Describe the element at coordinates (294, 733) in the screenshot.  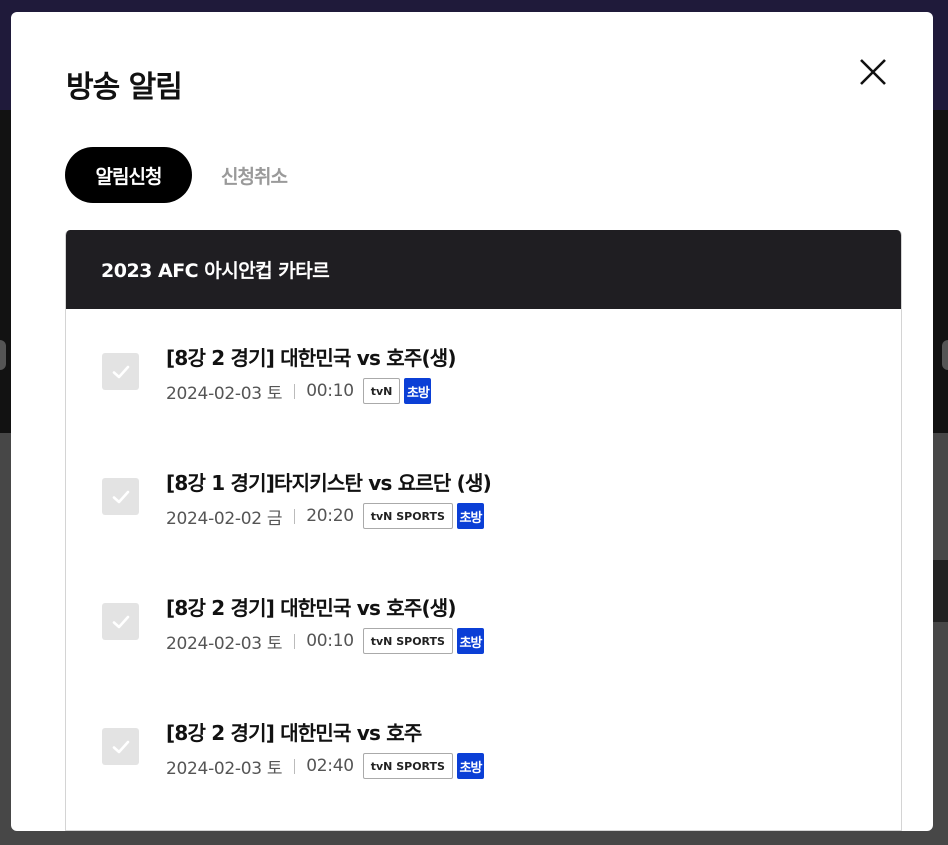
I see `program-title: [8강 2 경기] 대한민국 vs 호주` at that location.